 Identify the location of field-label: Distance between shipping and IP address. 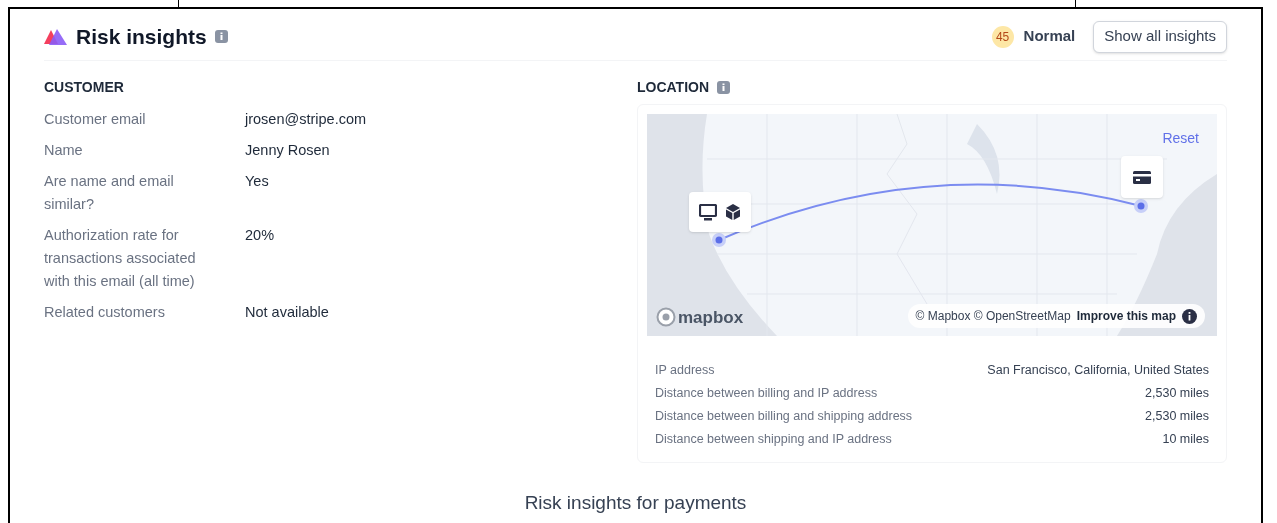
(773, 439).